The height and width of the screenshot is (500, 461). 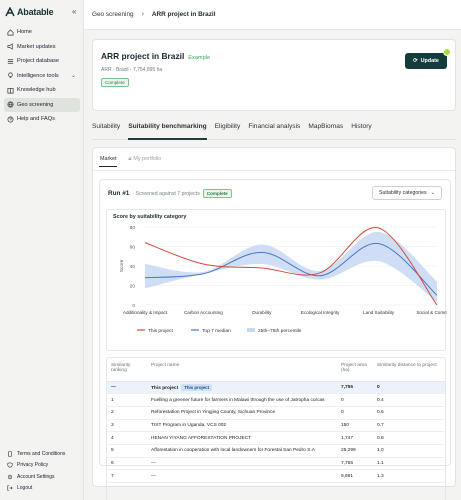 What do you see at coordinates (276, 476) in the screenshot?
I see `table-row: 7 — 9,691 1.3` at bounding box center [276, 476].